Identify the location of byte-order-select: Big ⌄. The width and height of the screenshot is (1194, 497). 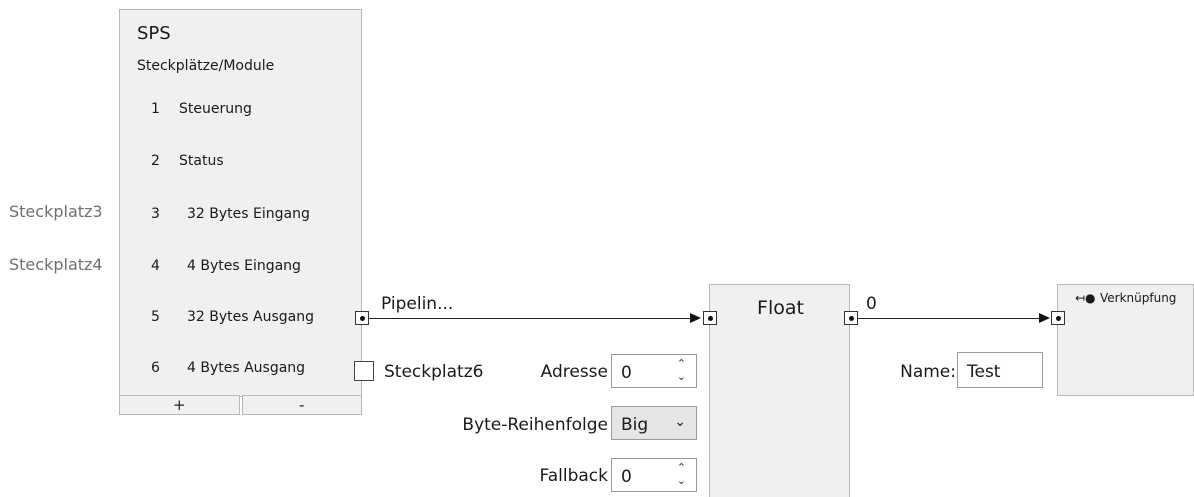
(654, 423).